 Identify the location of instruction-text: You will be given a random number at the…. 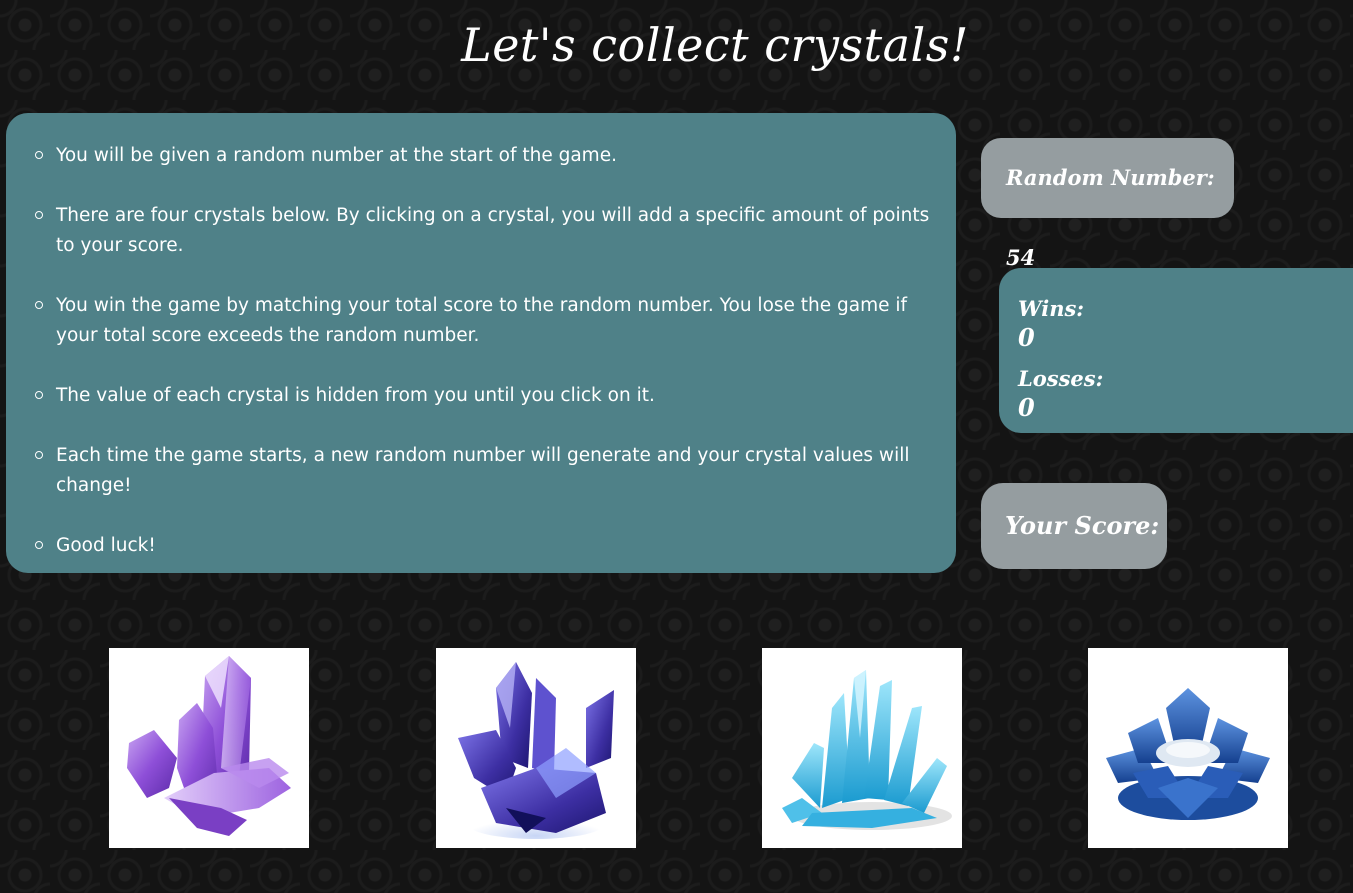
(336, 155).